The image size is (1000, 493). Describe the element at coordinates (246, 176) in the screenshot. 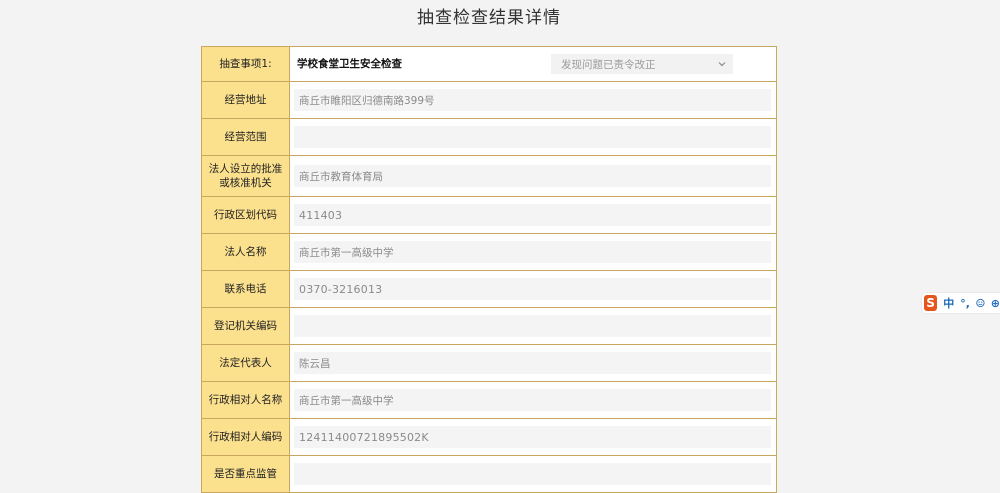

I see `field-label: 法人设立的批准或核准机关` at that location.